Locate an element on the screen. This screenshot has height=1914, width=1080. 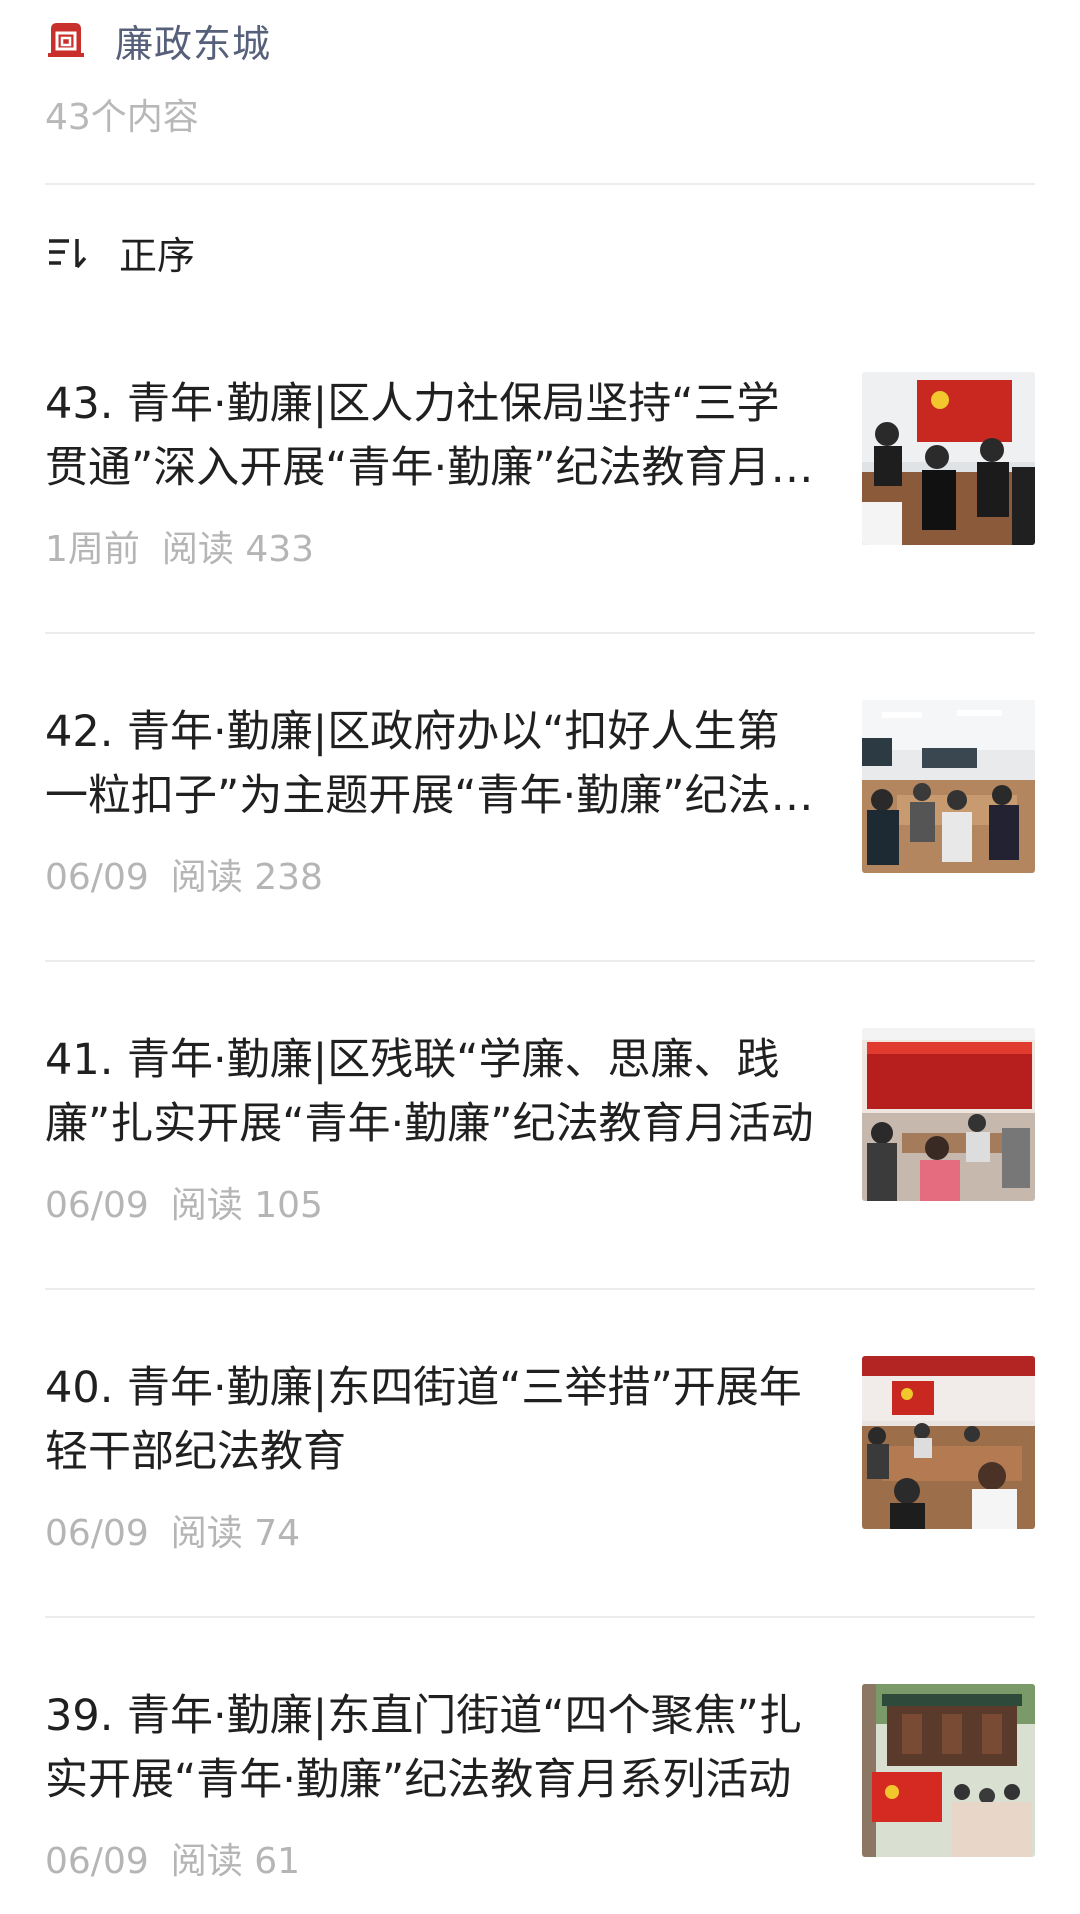
read-count: 238 is located at coordinates (288, 877).